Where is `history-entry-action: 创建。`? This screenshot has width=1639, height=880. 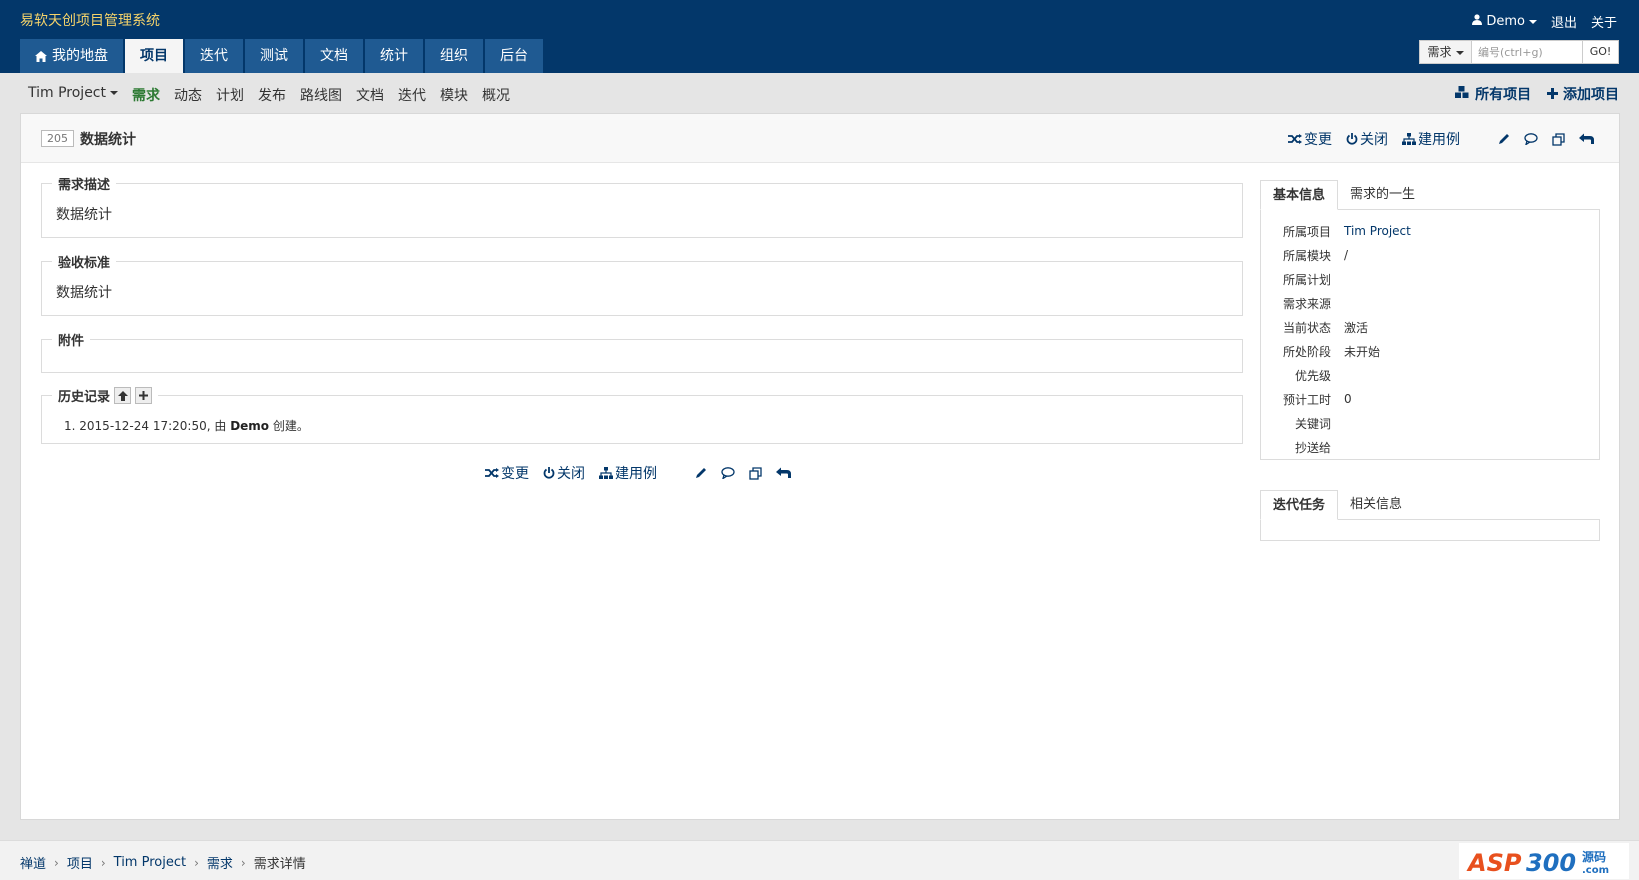
history-entry-action: 创建。 is located at coordinates (289, 426).